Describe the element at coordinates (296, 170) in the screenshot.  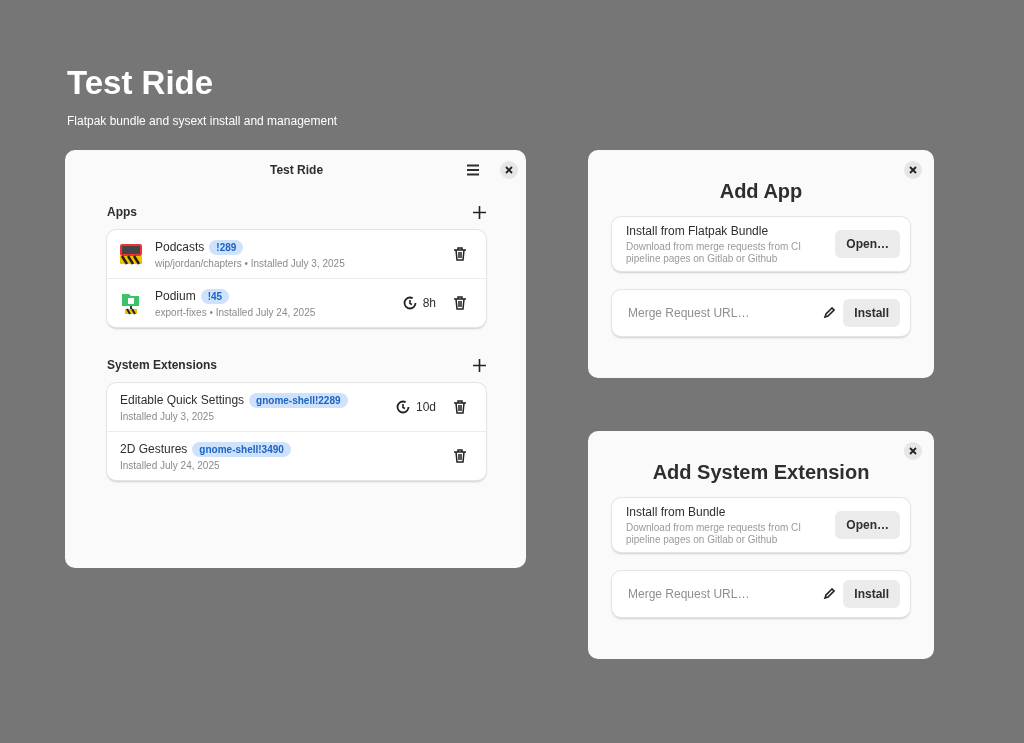
I see `window-title: Test Ride` at that location.